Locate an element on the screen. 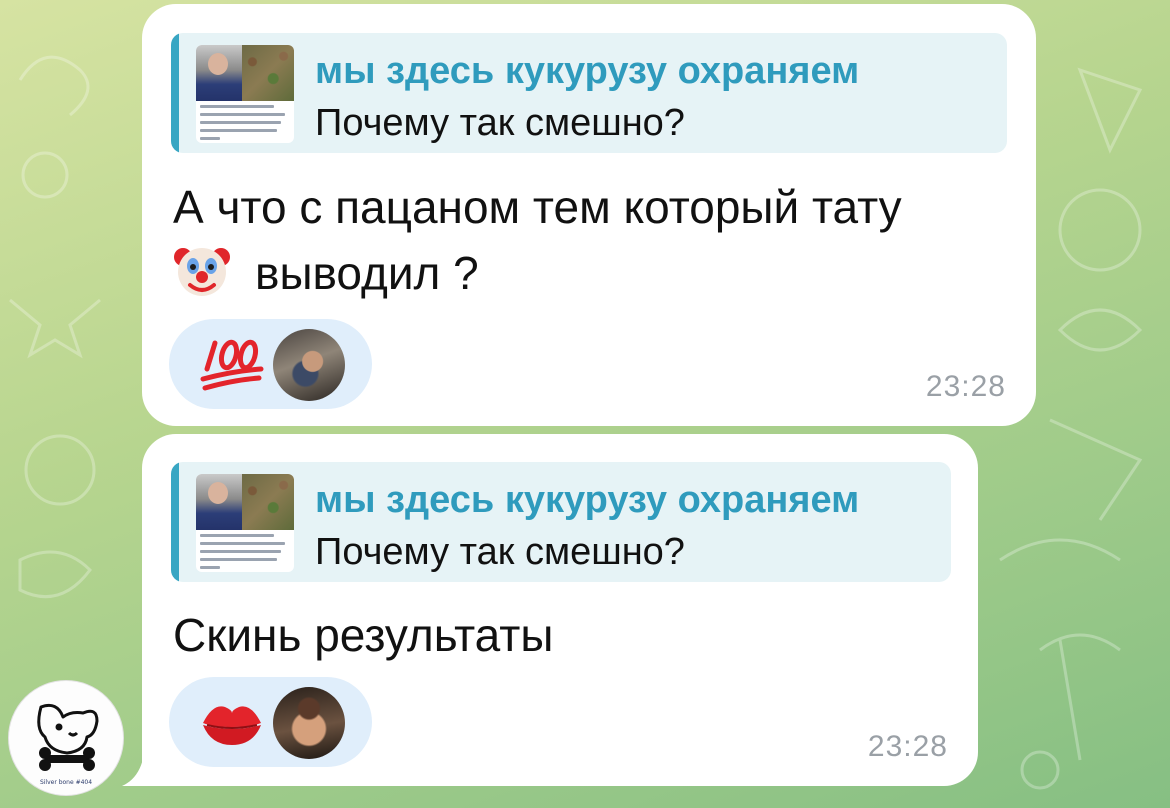 The image size is (1170, 808). kiss-mark-emoji is located at coordinates (232, 725).